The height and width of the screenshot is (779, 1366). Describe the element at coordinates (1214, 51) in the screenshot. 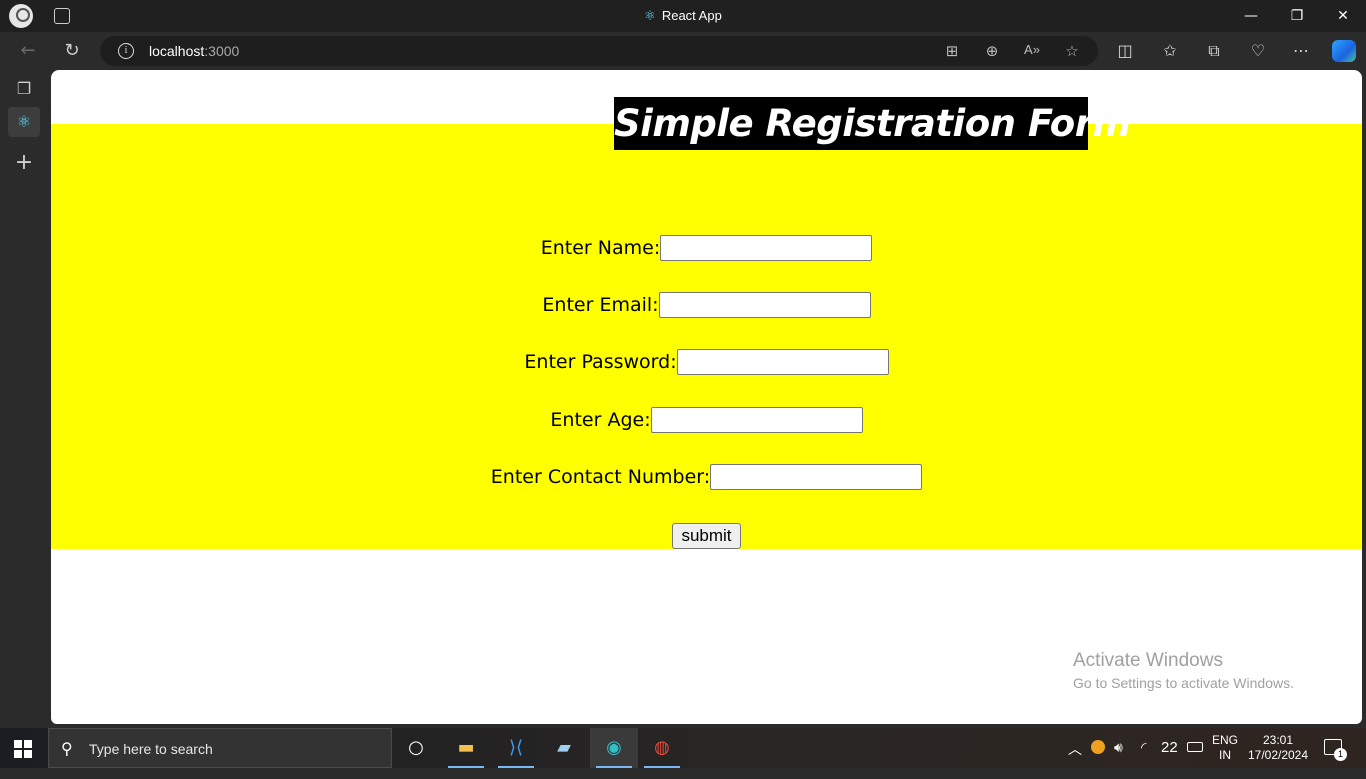

I see `collections-icon: ⧉` at that location.